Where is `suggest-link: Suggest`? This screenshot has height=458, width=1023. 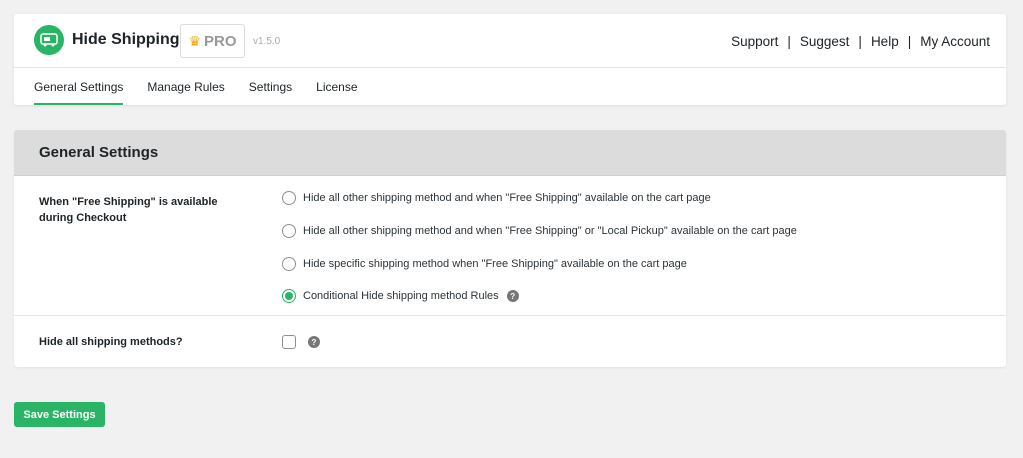
suggest-link: Suggest is located at coordinates (825, 41).